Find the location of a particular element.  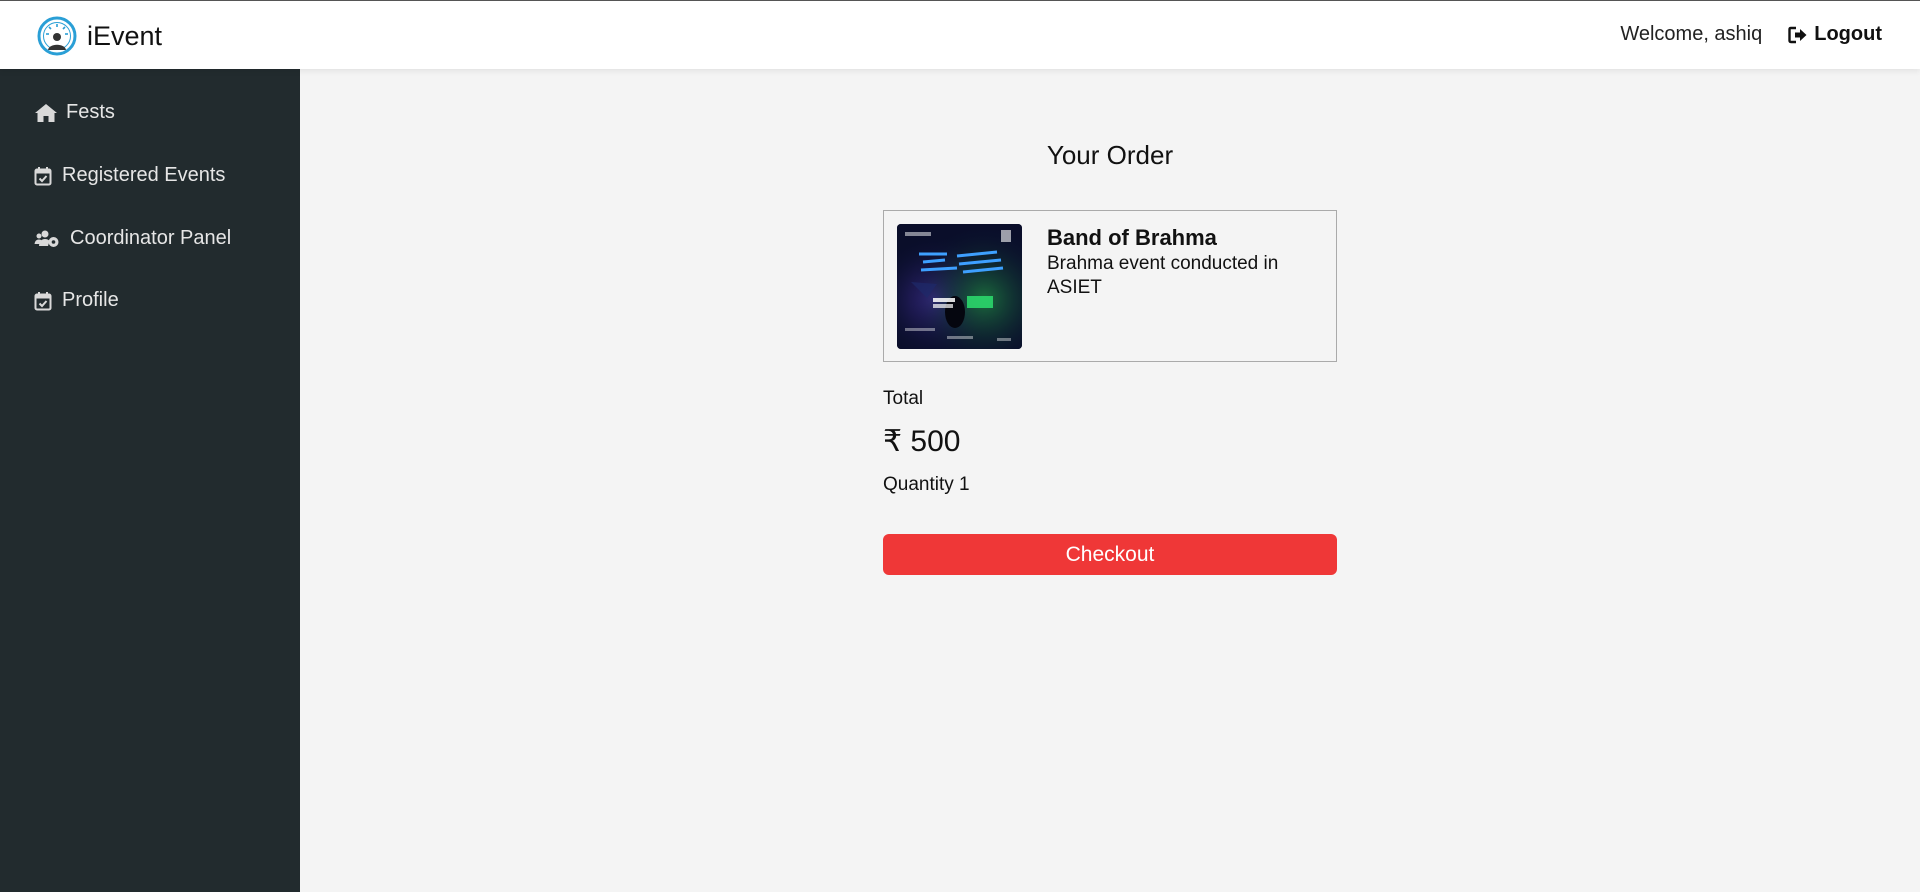

total-label: Total is located at coordinates (903, 398).